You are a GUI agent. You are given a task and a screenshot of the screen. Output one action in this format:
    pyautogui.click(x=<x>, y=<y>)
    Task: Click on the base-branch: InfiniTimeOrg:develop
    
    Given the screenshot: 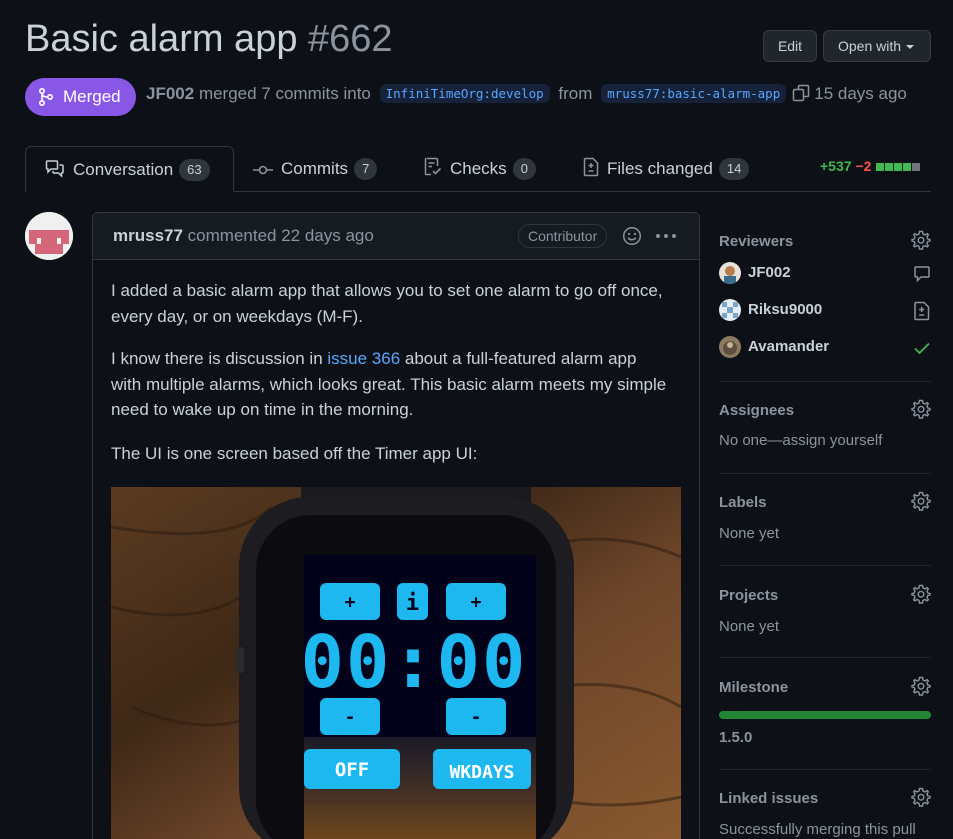 What is the action you would take?
    pyautogui.click(x=464, y=93)
    